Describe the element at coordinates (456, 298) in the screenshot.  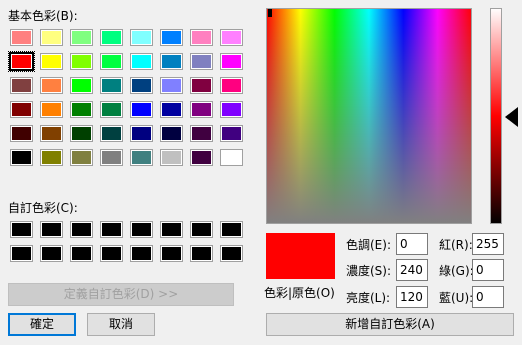
I see `blue-label: 藍(U):` at that location.